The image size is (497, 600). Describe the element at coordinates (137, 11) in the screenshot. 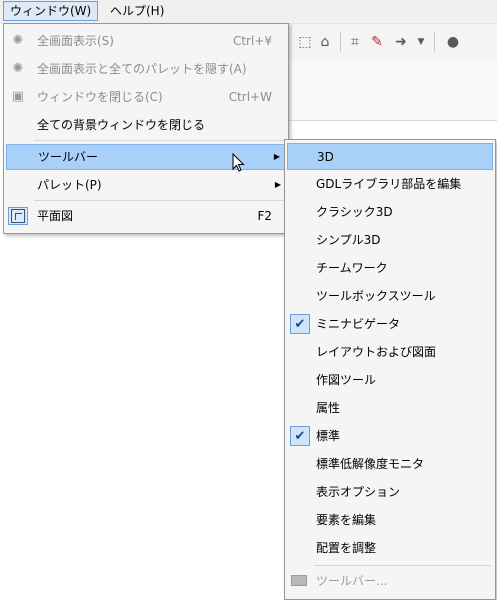

I see `menu-help: ヘルプ(H)` at that location.